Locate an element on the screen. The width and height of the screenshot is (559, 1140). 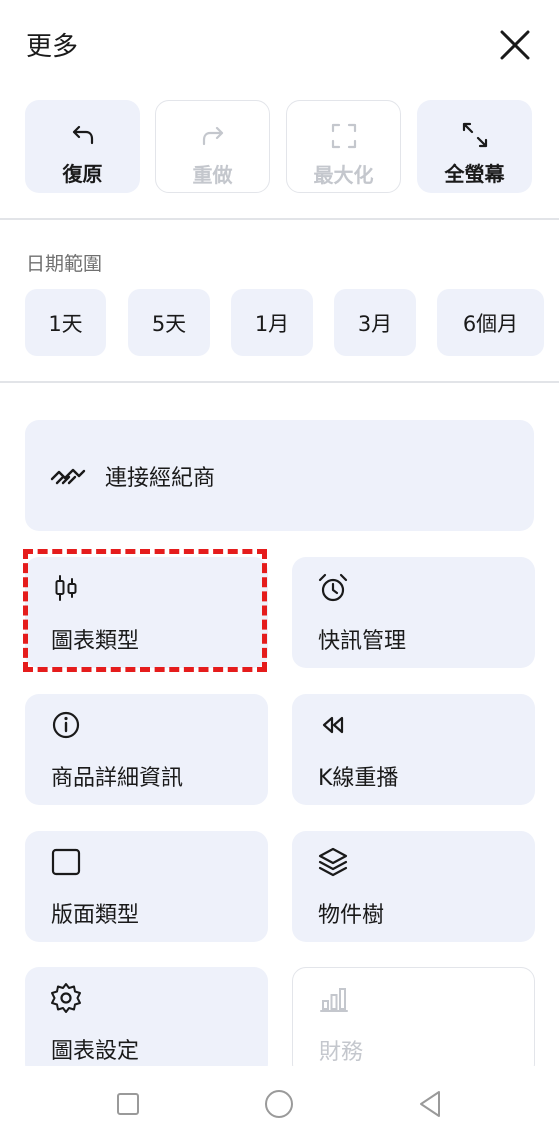
maximize-button: 最大化 is located at coordinates (343, 146).